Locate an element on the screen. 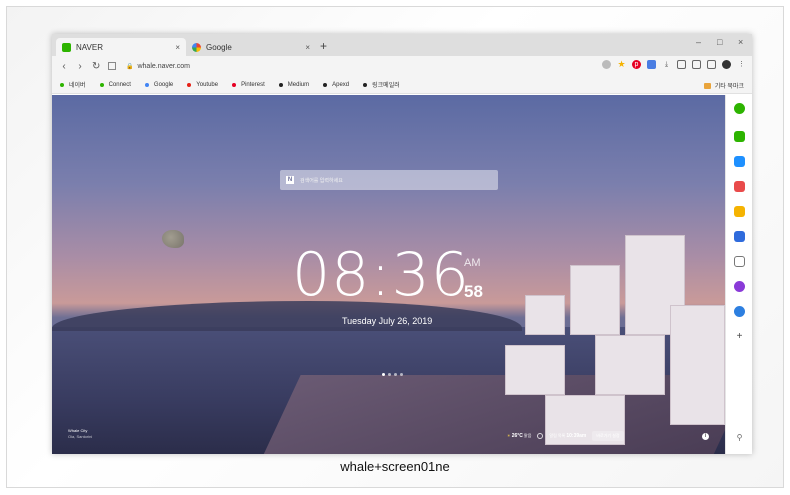  sun-icon: ☀ is located at coordinates (509, 435).